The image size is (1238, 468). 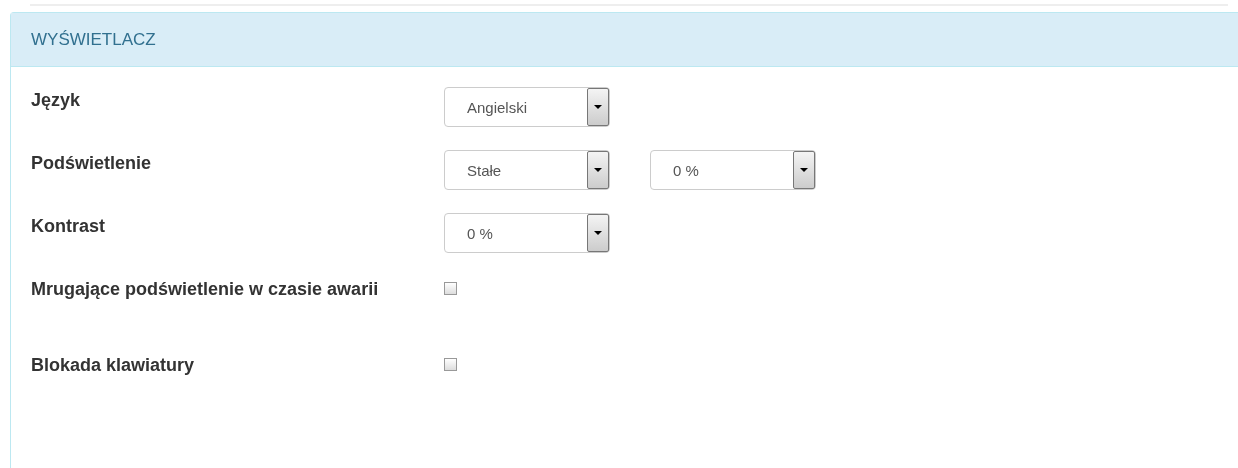 What do you see at coordinates (93, 39) in the screenshot?
I see `panel-title: WYŚWIETLACZ` at bounding box center [93, 39].